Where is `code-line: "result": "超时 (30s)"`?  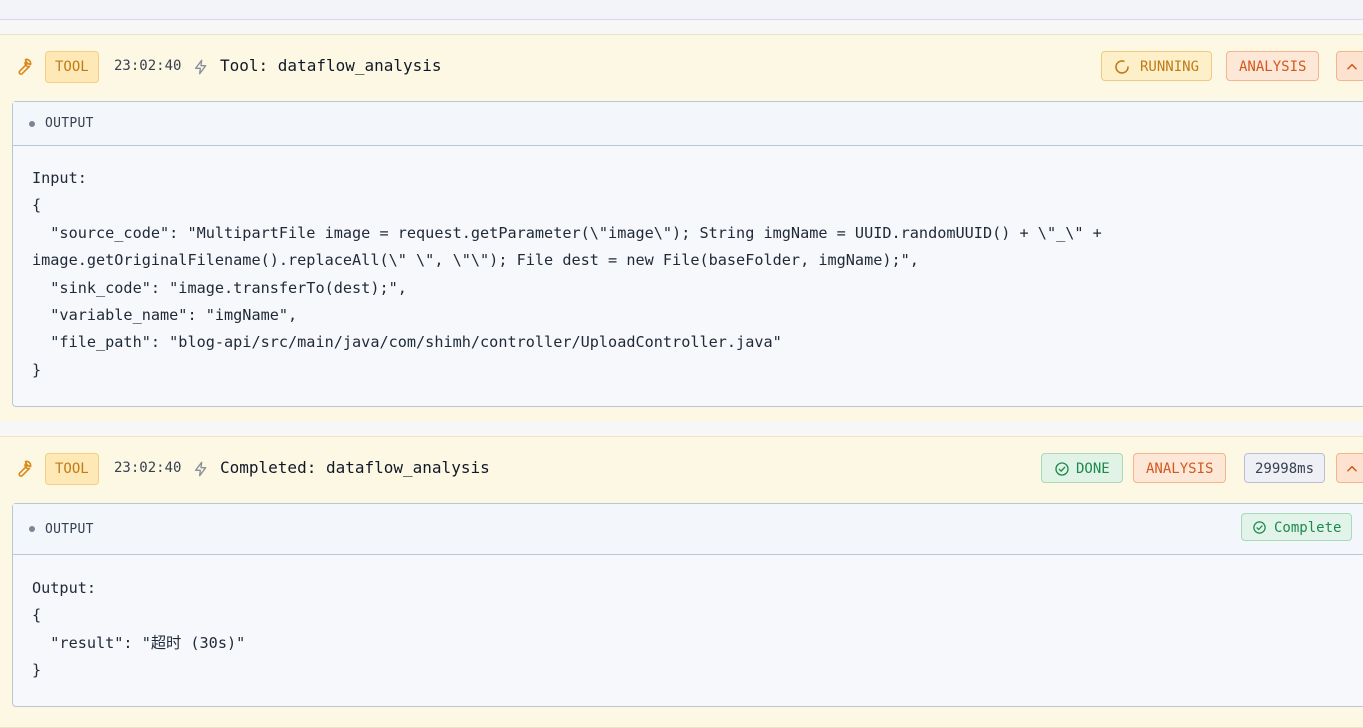
code-line: "result": "超时 (30s)" is located at coordinates (139, 642).